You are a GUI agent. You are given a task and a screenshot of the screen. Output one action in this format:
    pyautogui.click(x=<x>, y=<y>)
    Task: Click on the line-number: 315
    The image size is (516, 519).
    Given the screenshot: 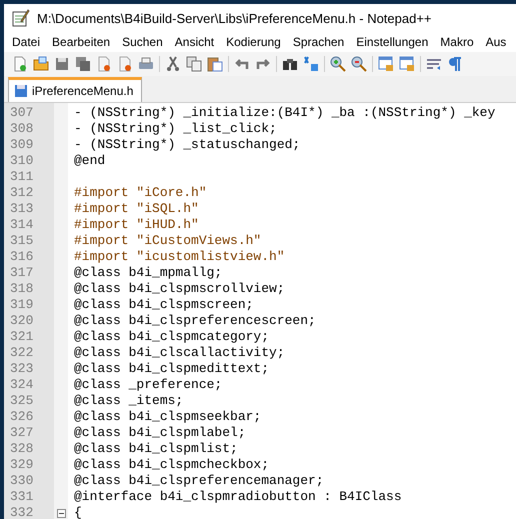 What is the action you would take?
    pyautogui.click(x=21, y=241)
    